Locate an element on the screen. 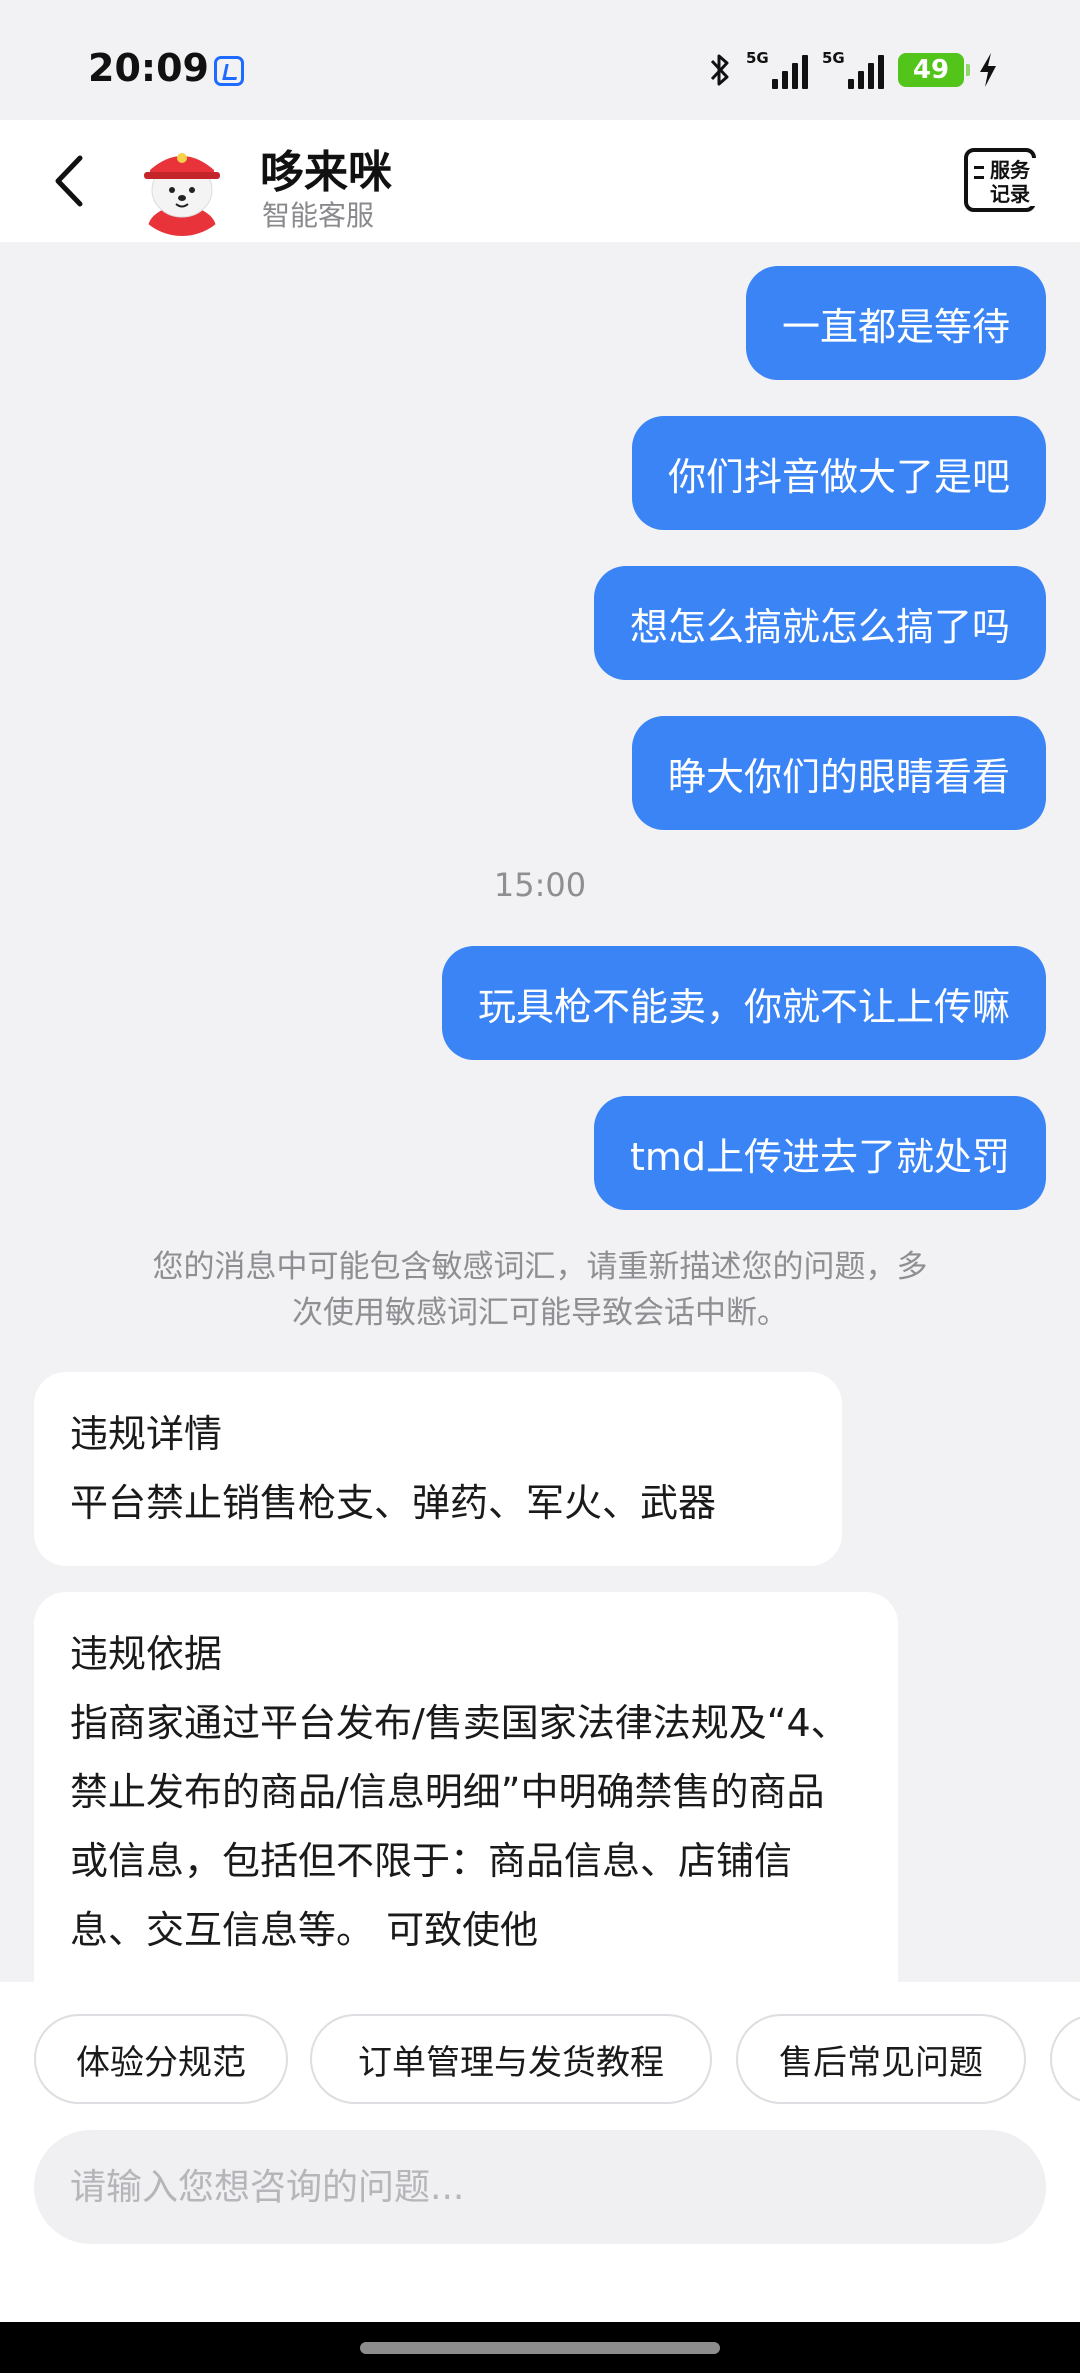 The height and width of the screenshot is (2373, 1080). system-navigation-bar is located at coordinates (540, 2347).